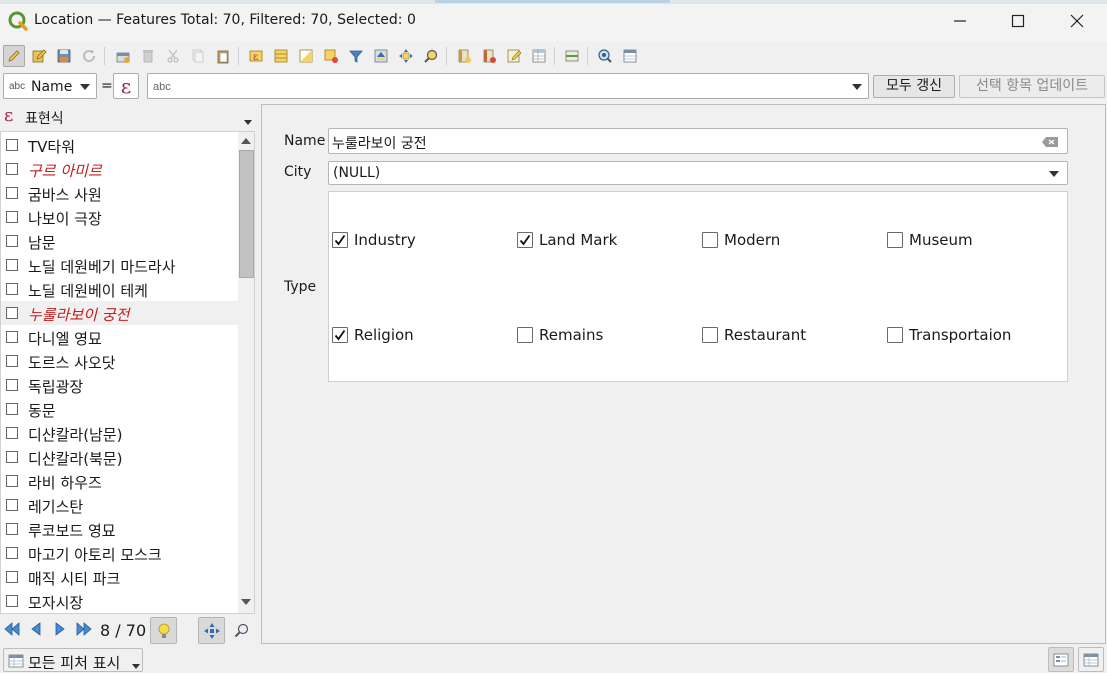 The height and width of the screenshot is (673, 1107). Describe the element at coordinates (120, 505) in the screenshot. I see `list-item: 레기스탄` at that location.